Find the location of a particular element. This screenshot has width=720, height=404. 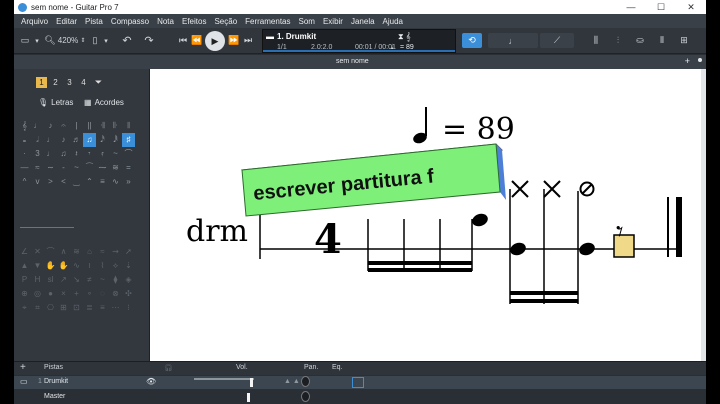

palette-dim-tool-icon: ⊞ is located at coordinates (63, 308).